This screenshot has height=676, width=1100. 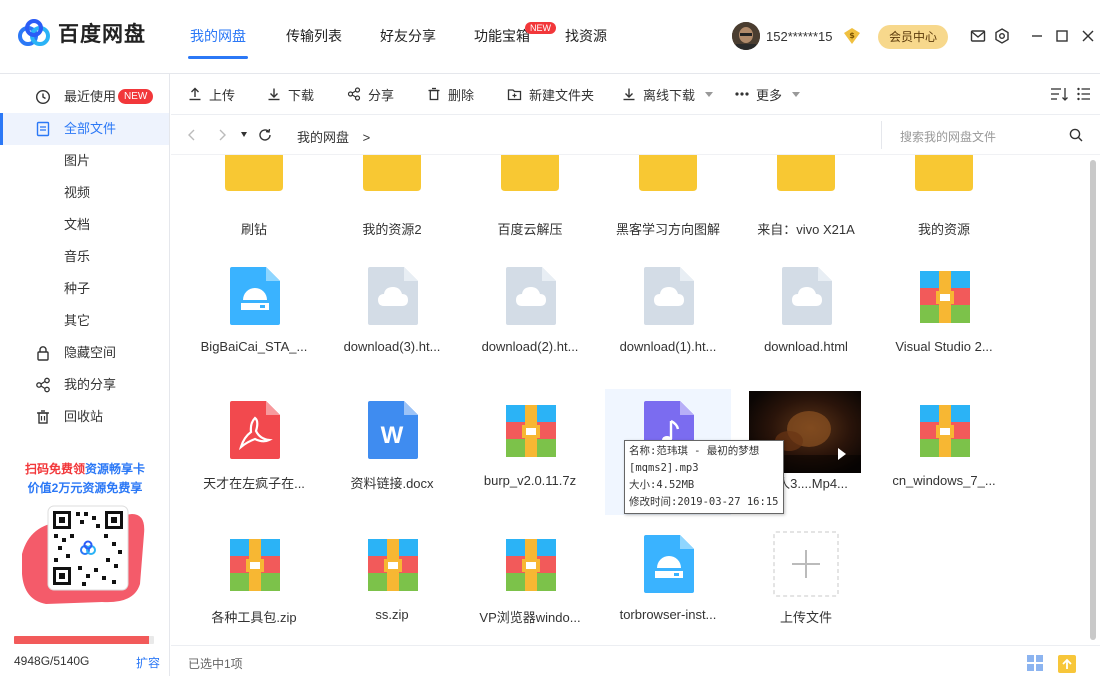 What do you see at coordinates (668, 94) in the screenshot?
I see `offline-download-button: 离线下载` at bounding box center [668, 94].